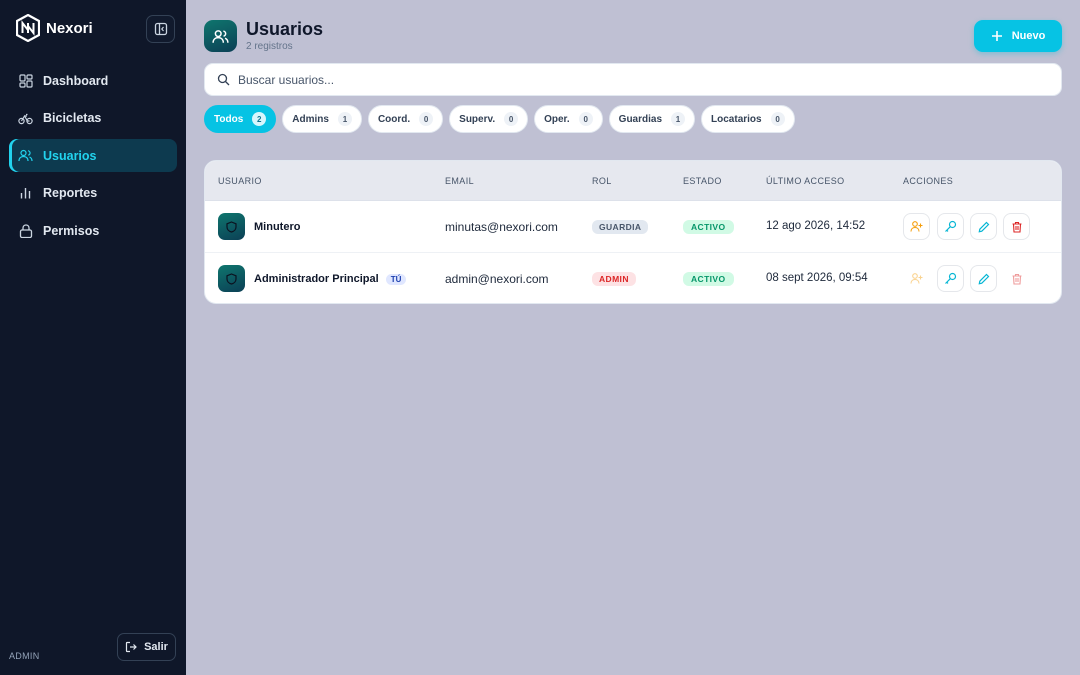  I want to click on logout-icon, so click(131, 647).